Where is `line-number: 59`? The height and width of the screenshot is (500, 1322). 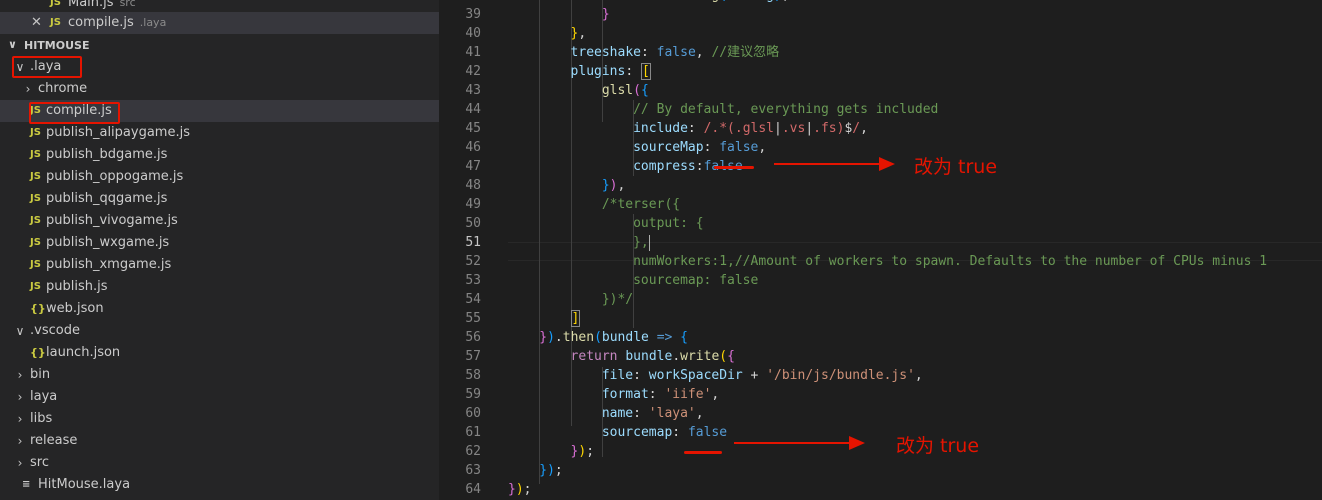
line-number: 59 is located at coordinates (473, 394).